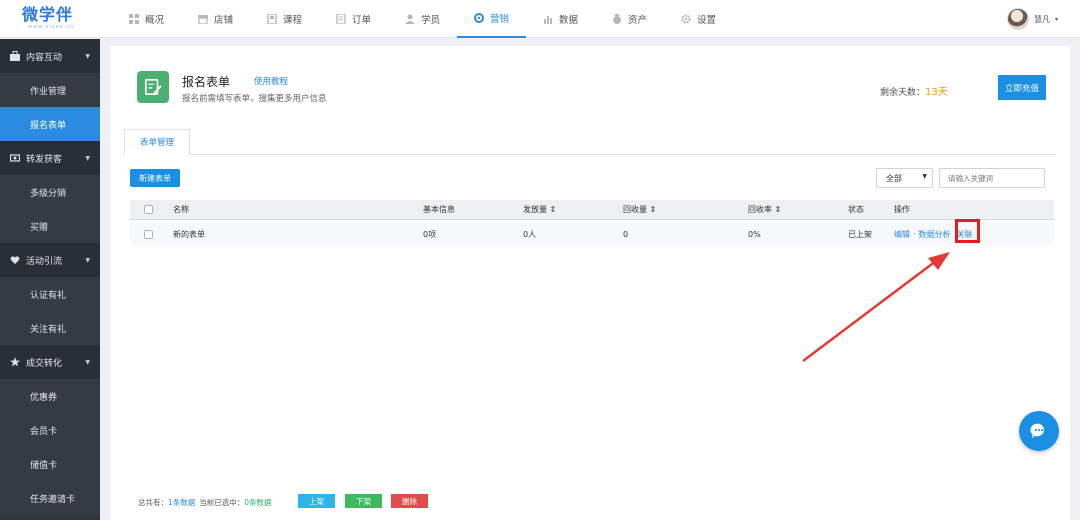 This screenshot has width=1080, height=520. I want to click on nav-label: 订单, so click(361, 20).